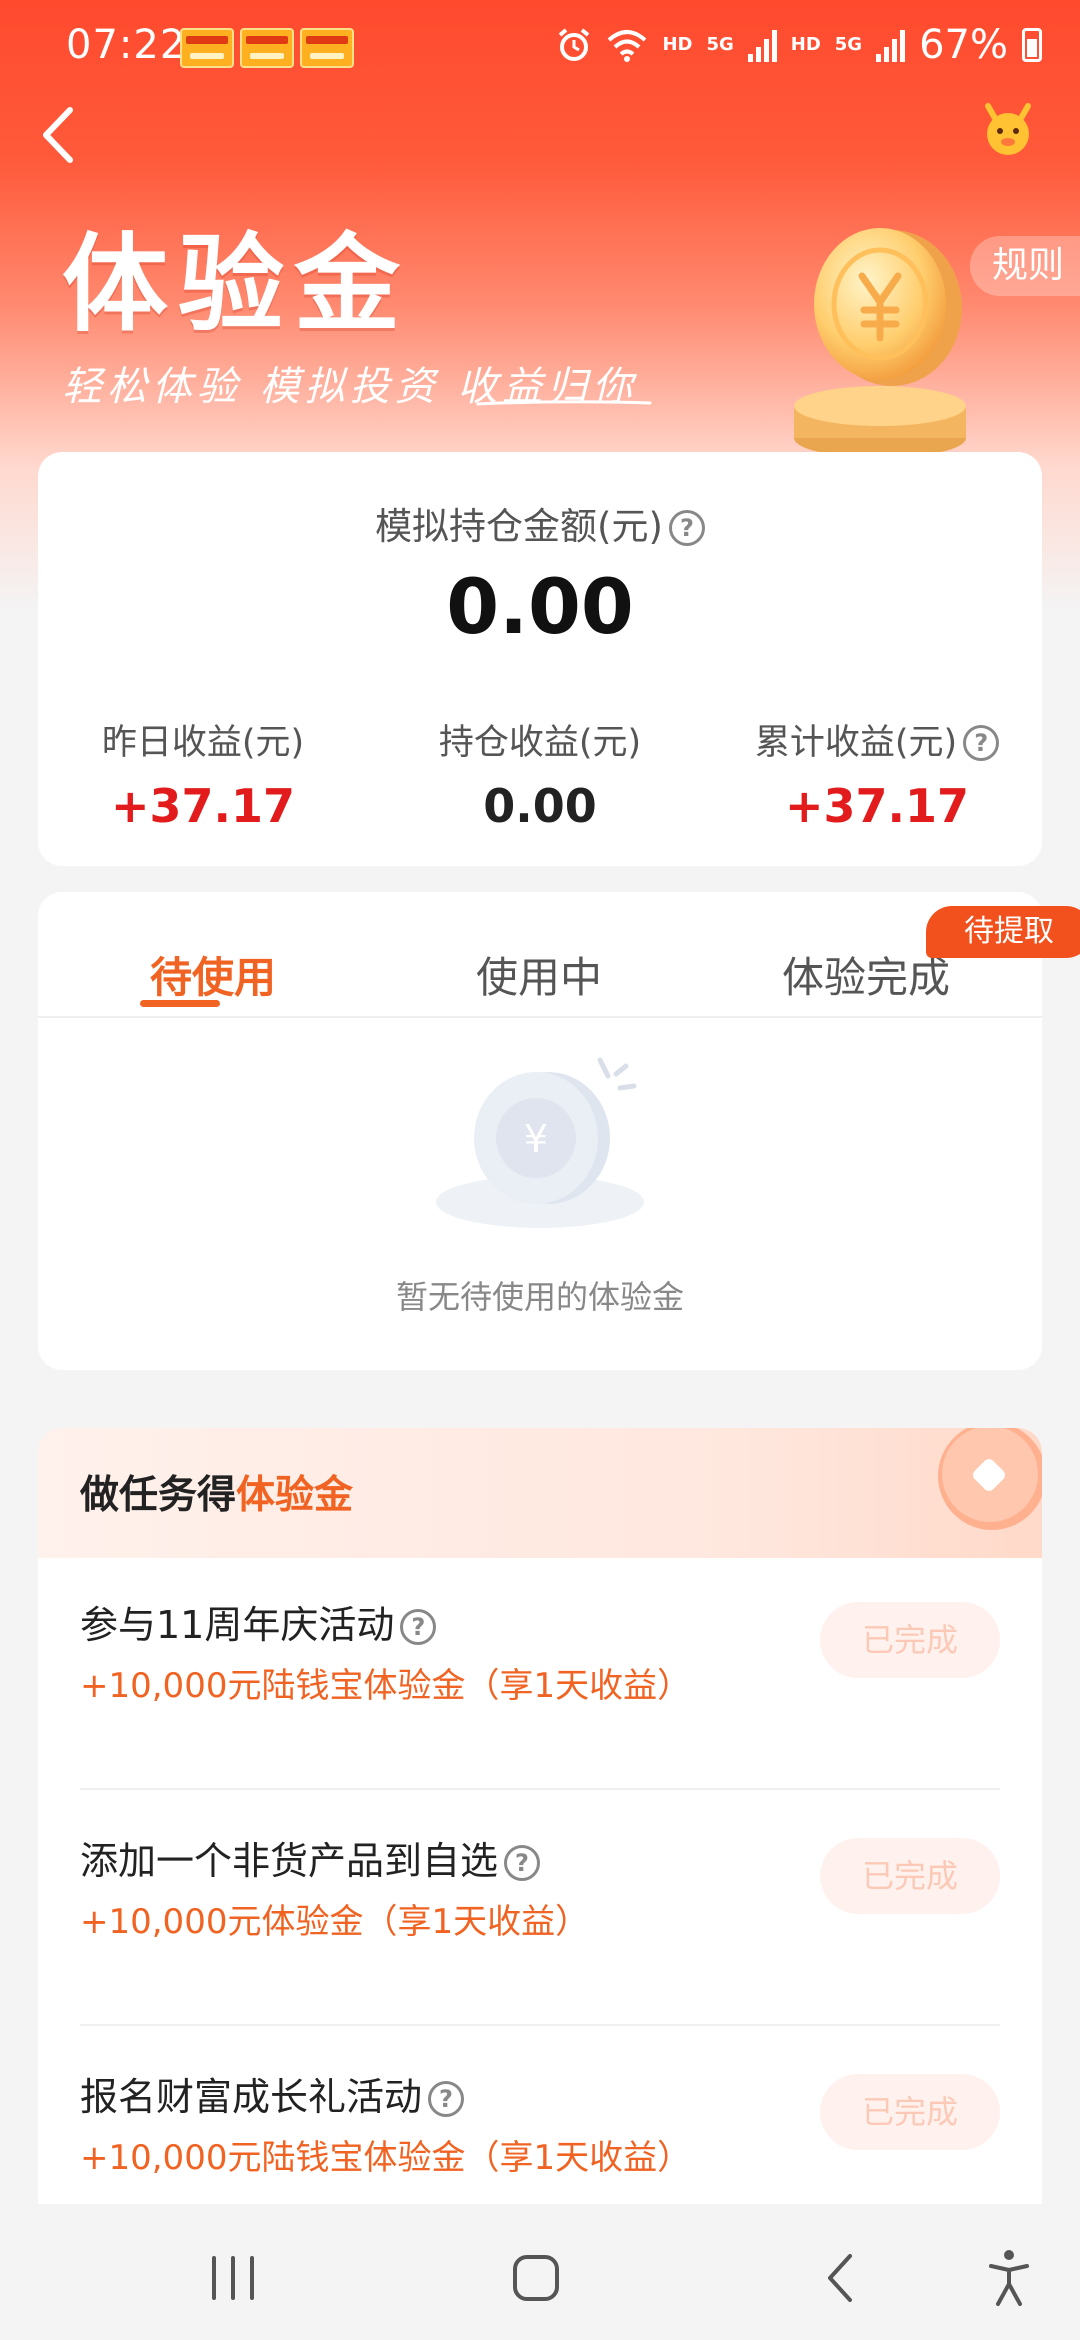  What do you see at coordinates (203, 773) in the screenshot?
I see `stat-yesterday-profit: 昨日收益(元) +37.17` at bounding box center [203, 773].